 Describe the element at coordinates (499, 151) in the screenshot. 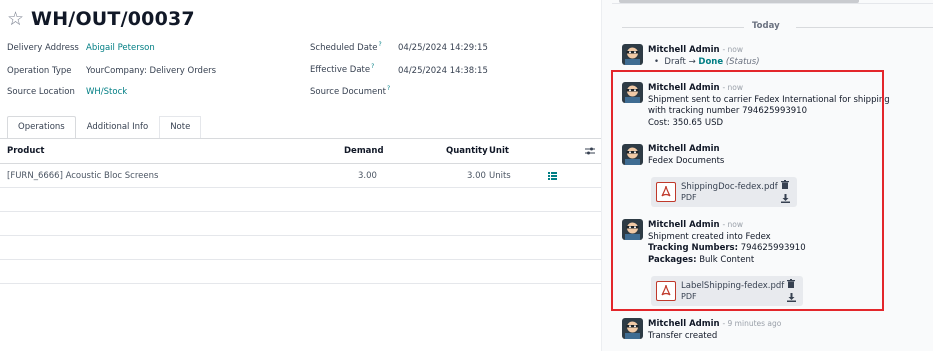

I see `column-header-unit: Unit` at that location.